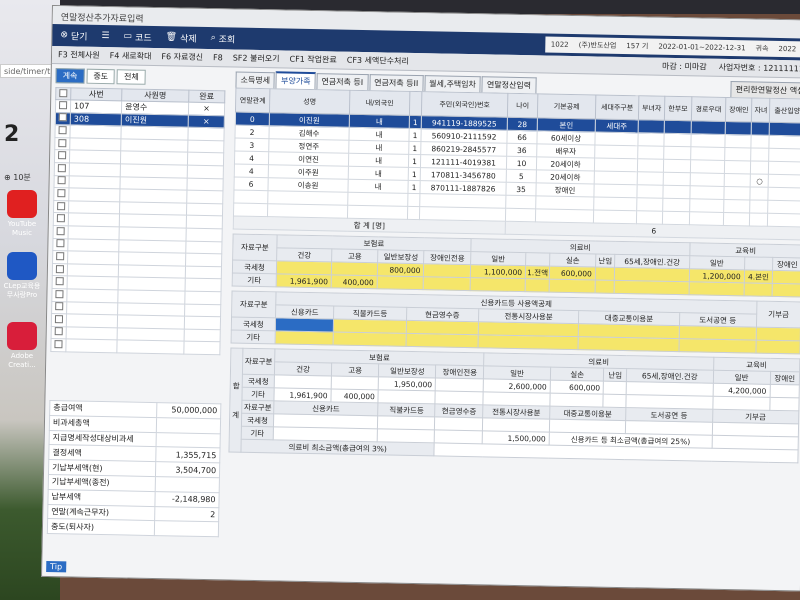 This screenshot has height=600, width=800. What do you see at coordinates (128, 36) in the screenshot?
I see `code-icon: ▭` at bounding box center [128, 36].